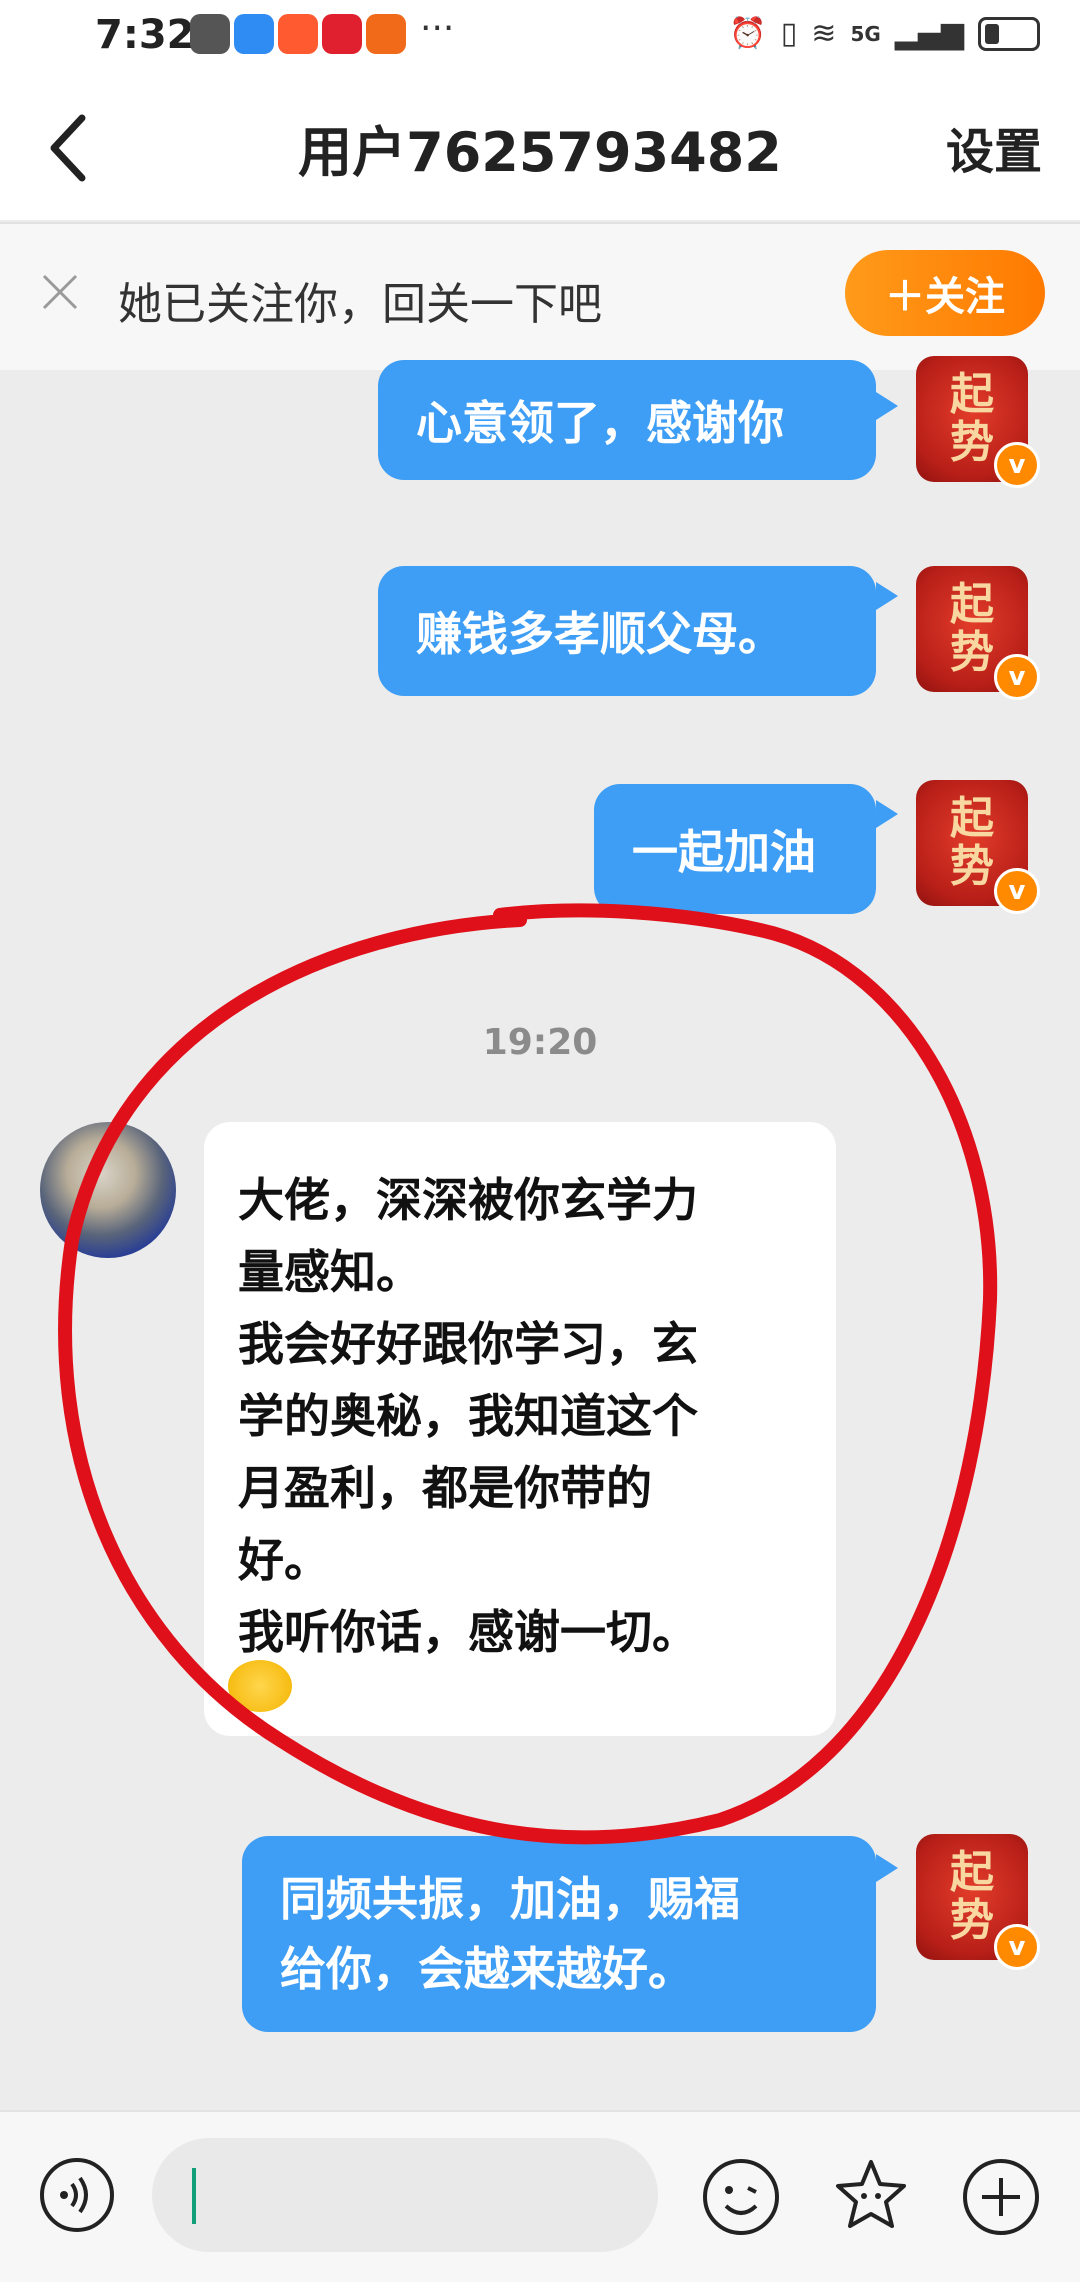 This screenshot has width=1080, height=2282. Describe the element at coordinates (437, 28) in the screenshot. I see `more-notifications-icon: ···` at that location.